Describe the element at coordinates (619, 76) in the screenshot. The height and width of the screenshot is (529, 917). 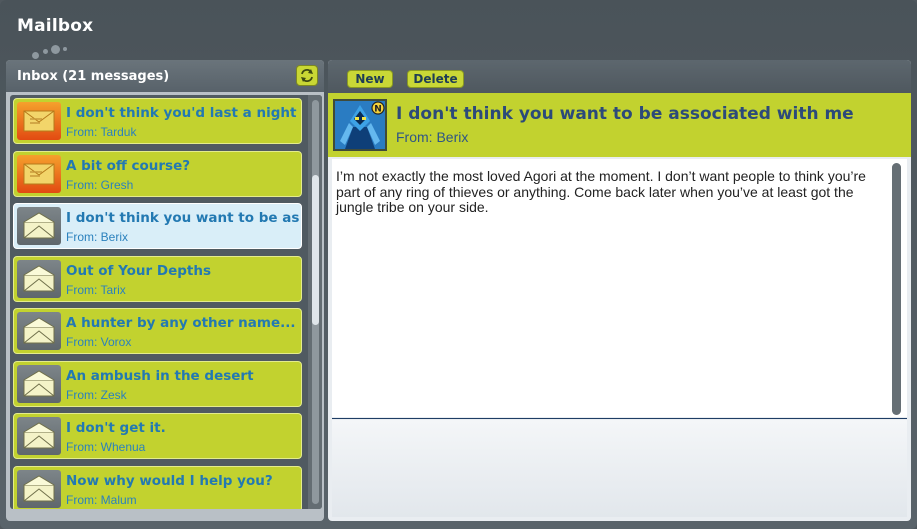
I see `reader-toolbar: New Delete` at that location.